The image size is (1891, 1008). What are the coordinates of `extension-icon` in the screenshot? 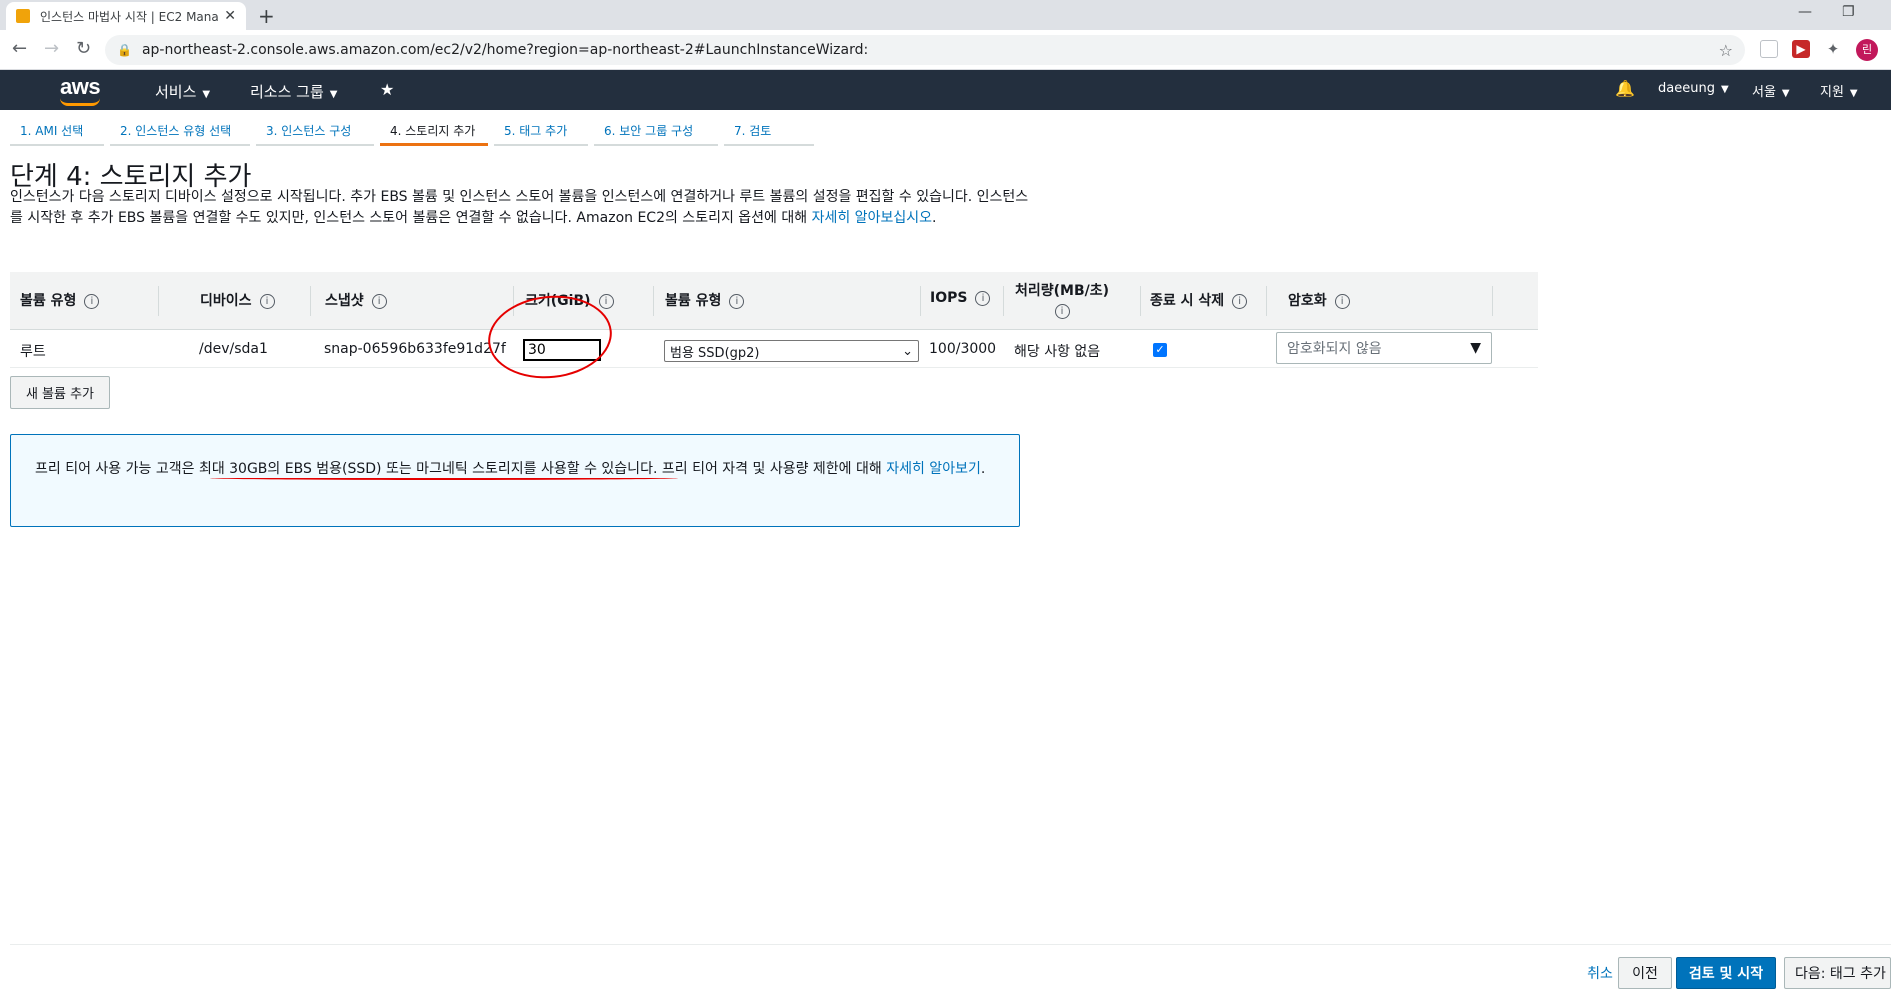 It's located at (1769, 49).